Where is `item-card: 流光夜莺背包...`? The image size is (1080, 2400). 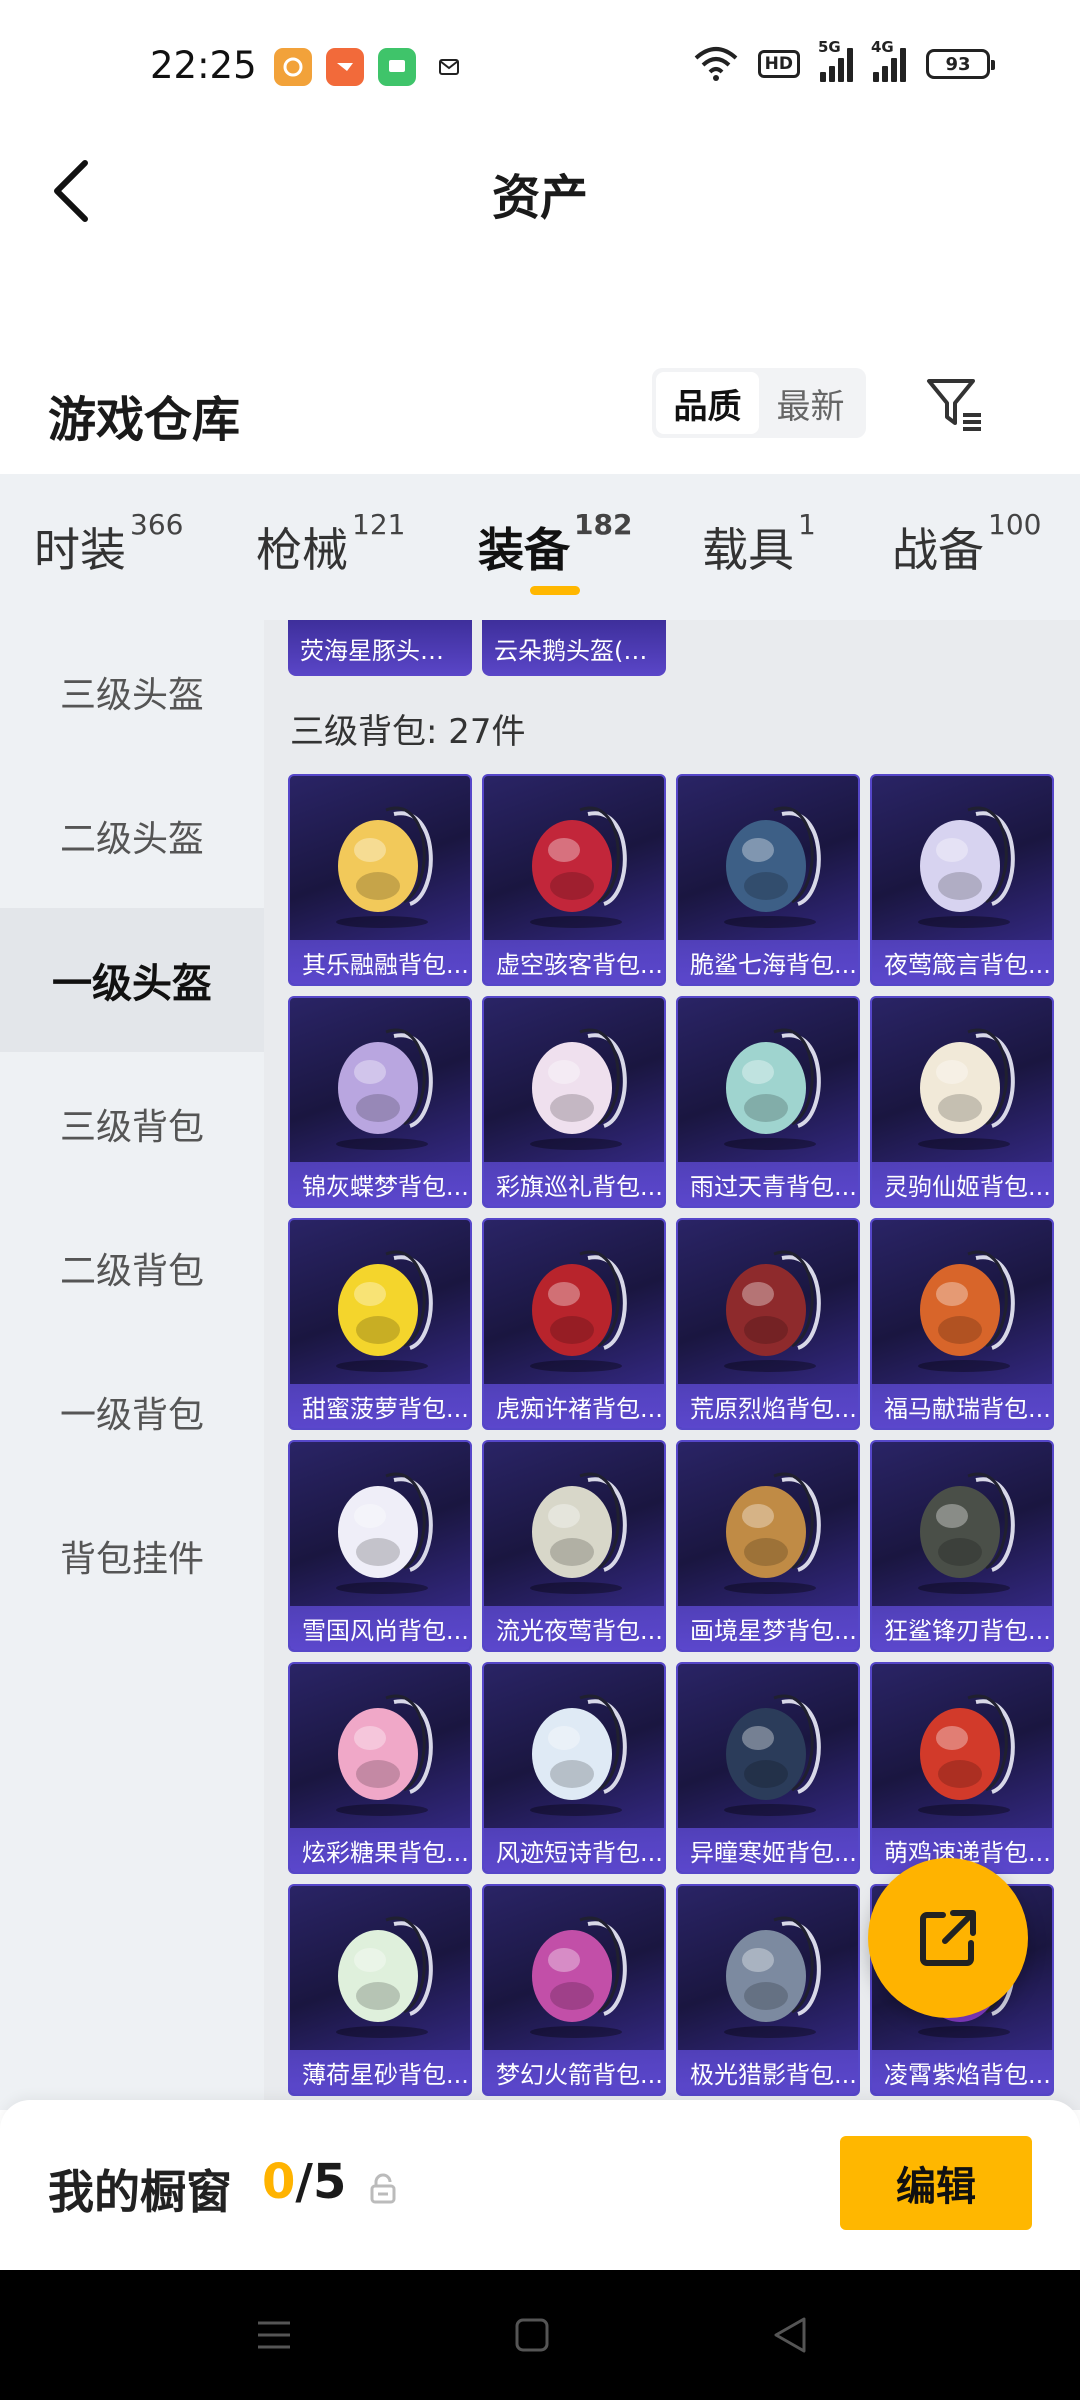 item-card: 流光夜莺背包... is located at coordinates (574, 1546).